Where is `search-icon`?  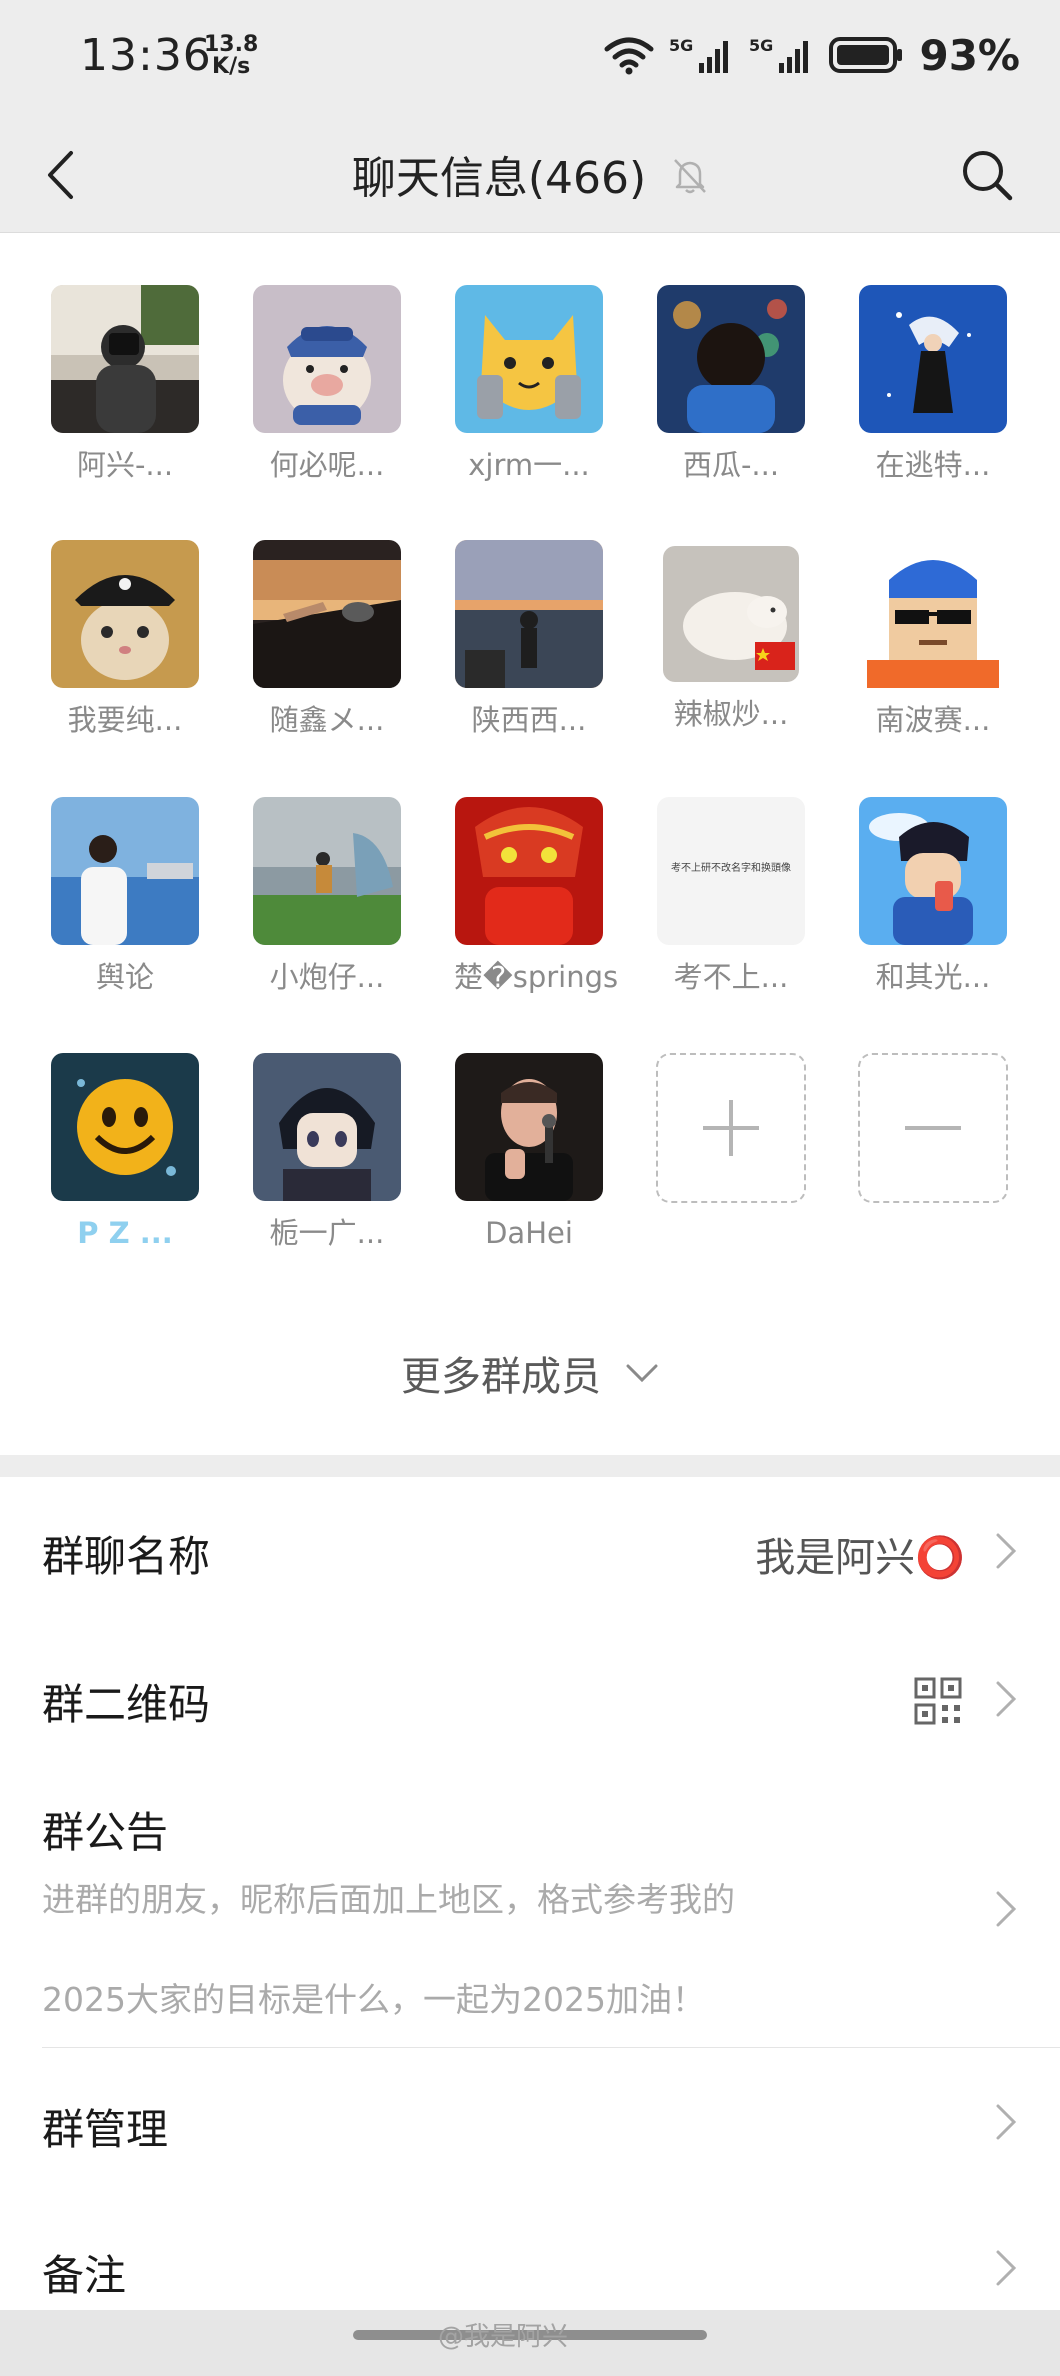
search-icon is located at coordinates (988, 176).